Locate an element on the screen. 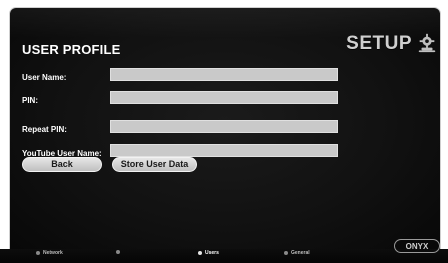  nav-item-unlabeled is located at coordinates (119, 252).